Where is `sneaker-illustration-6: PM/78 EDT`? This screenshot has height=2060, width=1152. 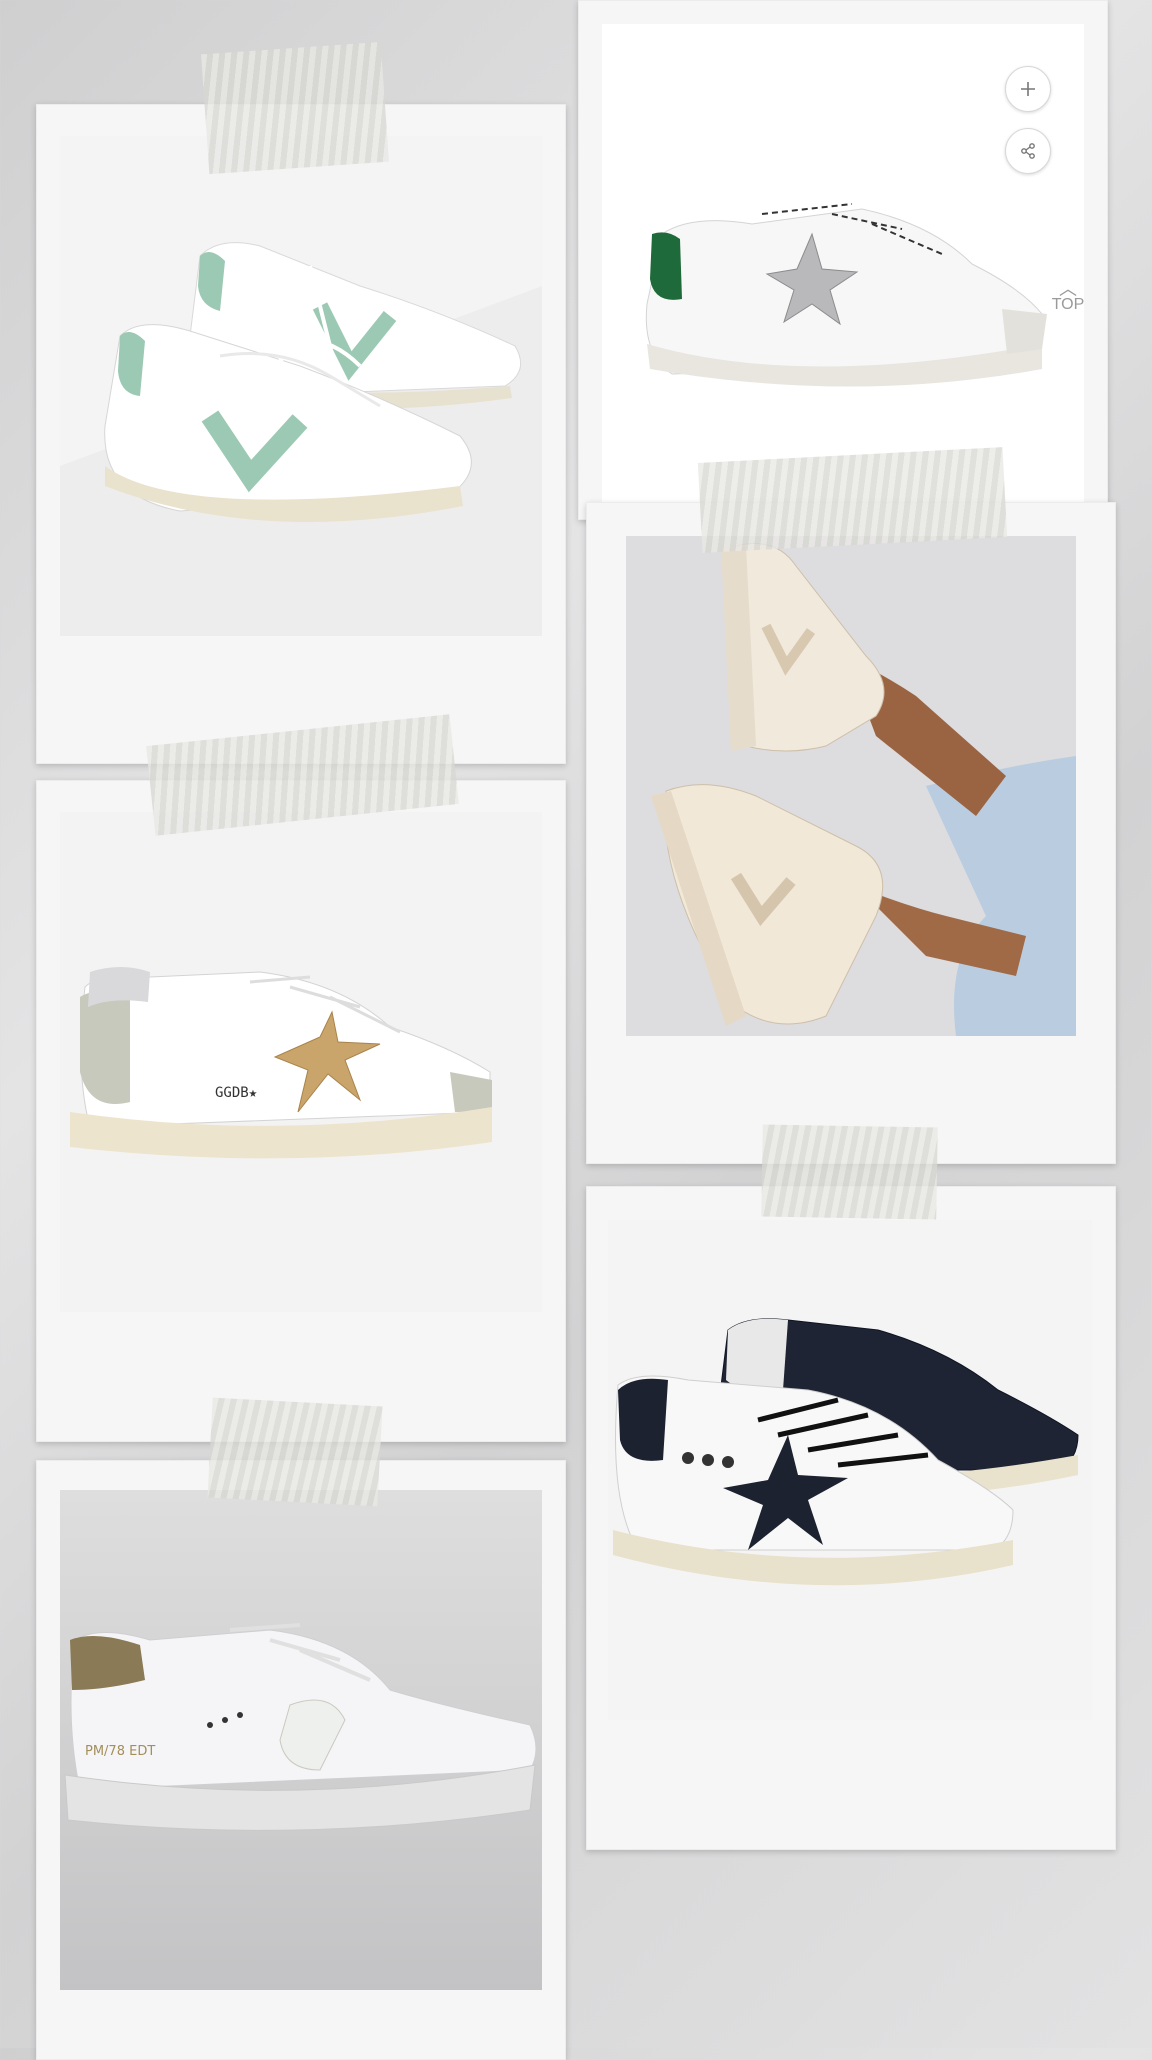
sneaker-illustration-6: PM/78 EDT is located at coordinates (301, 1740).